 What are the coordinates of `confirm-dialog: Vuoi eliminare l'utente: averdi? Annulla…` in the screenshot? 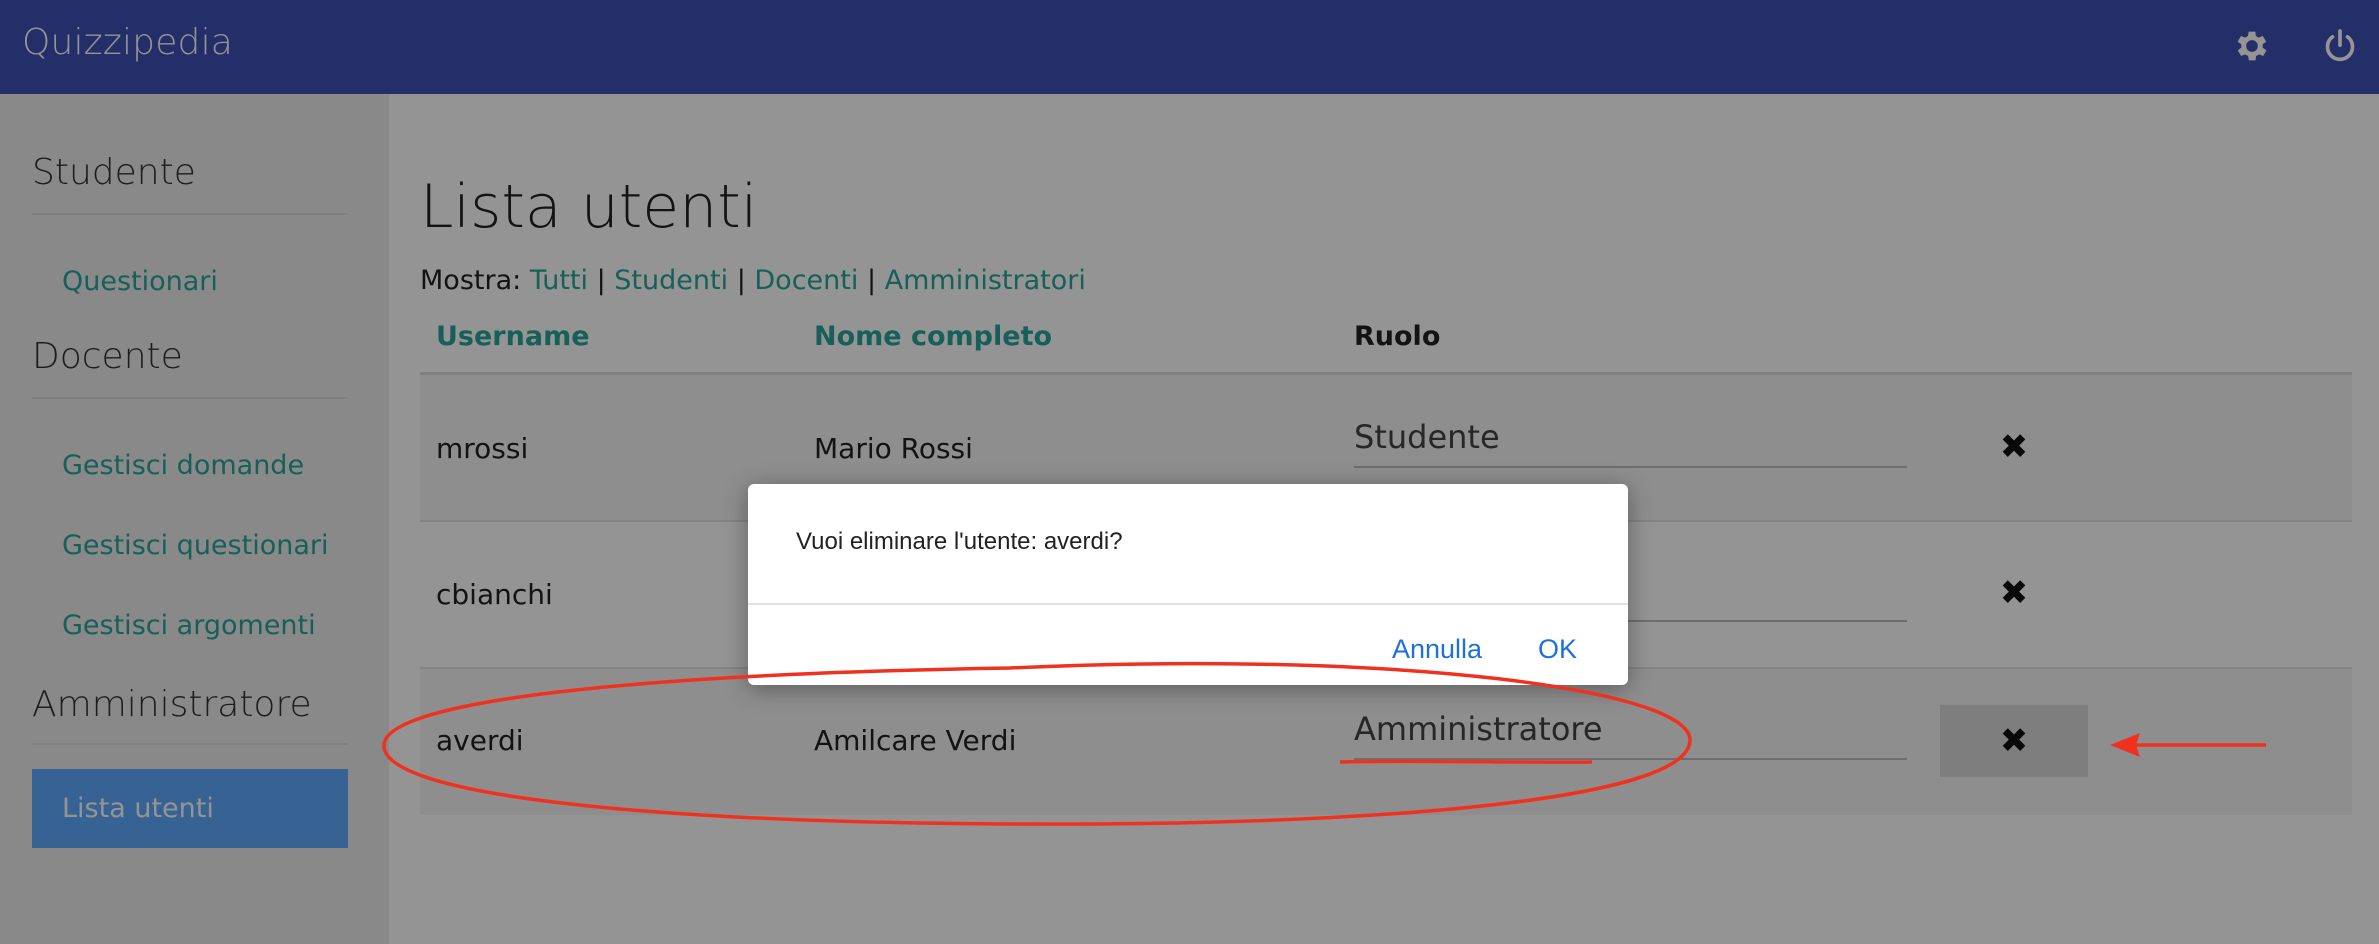 It's located at (1188, 584).